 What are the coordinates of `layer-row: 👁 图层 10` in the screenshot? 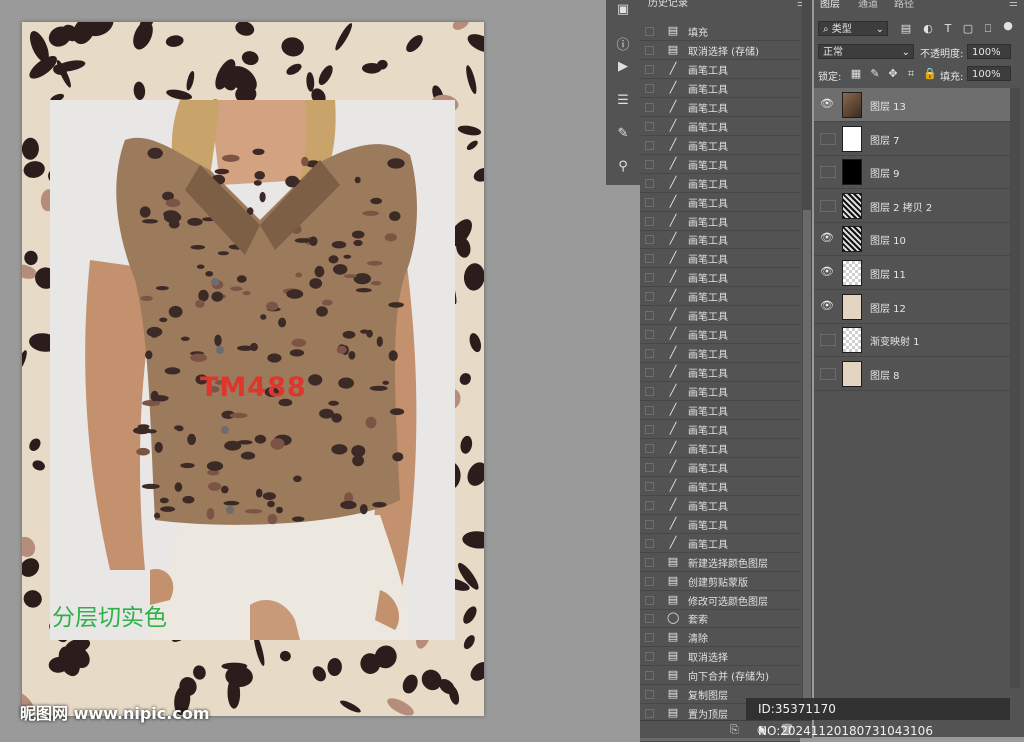 It's located at (912, 239).